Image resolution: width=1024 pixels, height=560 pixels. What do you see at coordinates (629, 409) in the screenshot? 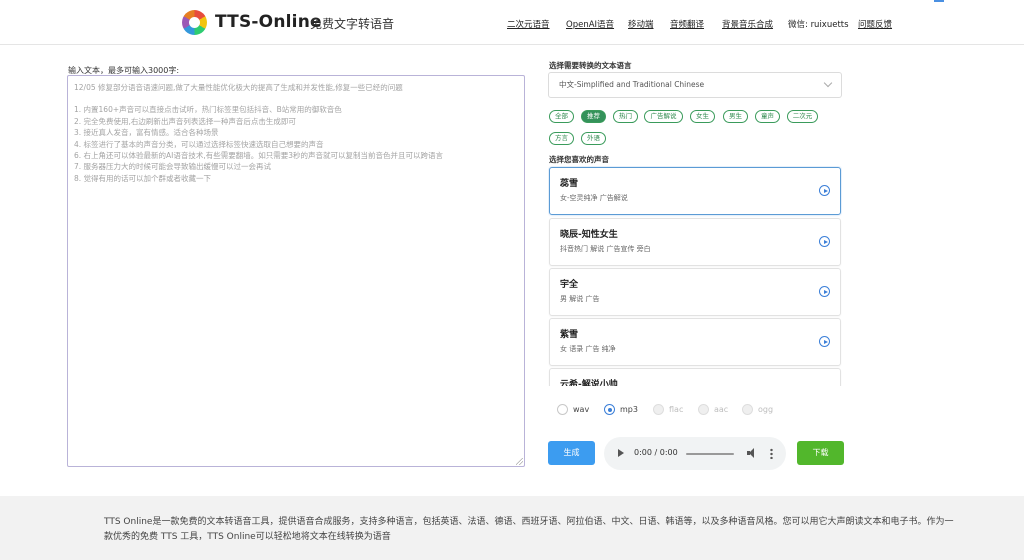
I see `format-label: mp3` at bounding box center [629, 409].